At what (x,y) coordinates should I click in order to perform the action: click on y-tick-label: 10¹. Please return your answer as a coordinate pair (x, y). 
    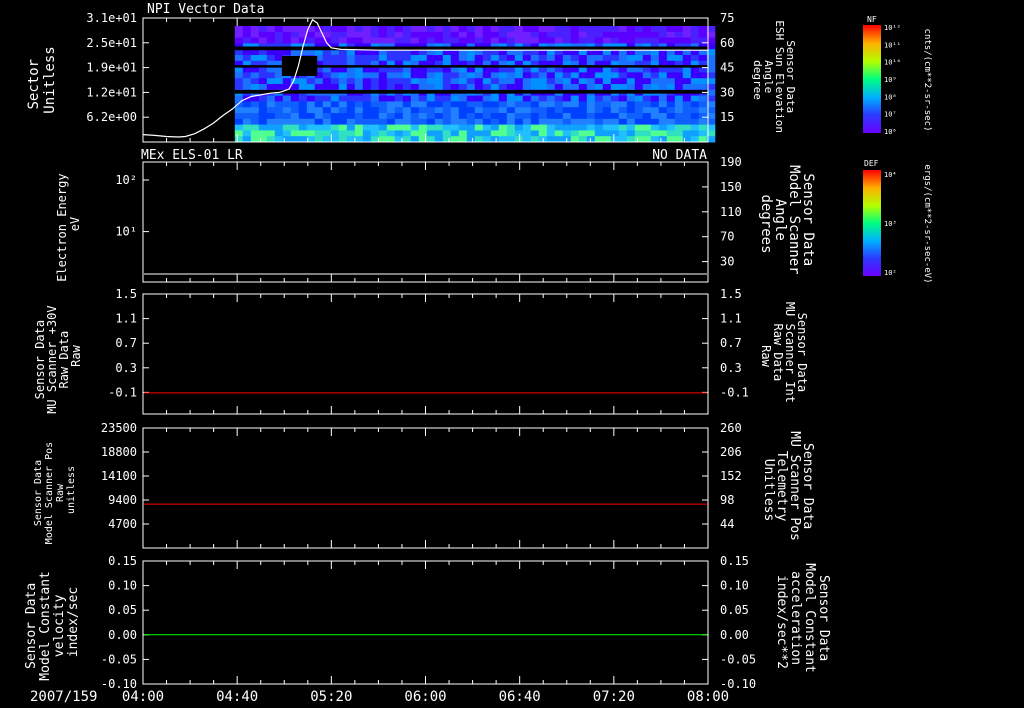
    Looking at the image, I should click on (126, 232).